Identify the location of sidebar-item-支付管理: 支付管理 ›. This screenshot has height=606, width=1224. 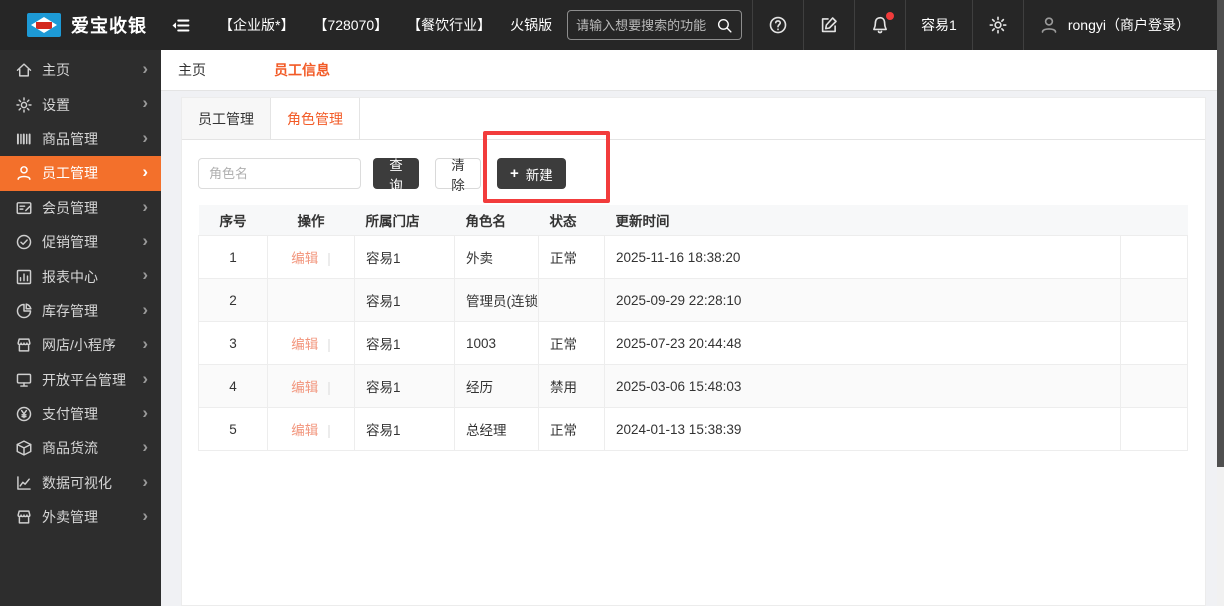
(80, 414).